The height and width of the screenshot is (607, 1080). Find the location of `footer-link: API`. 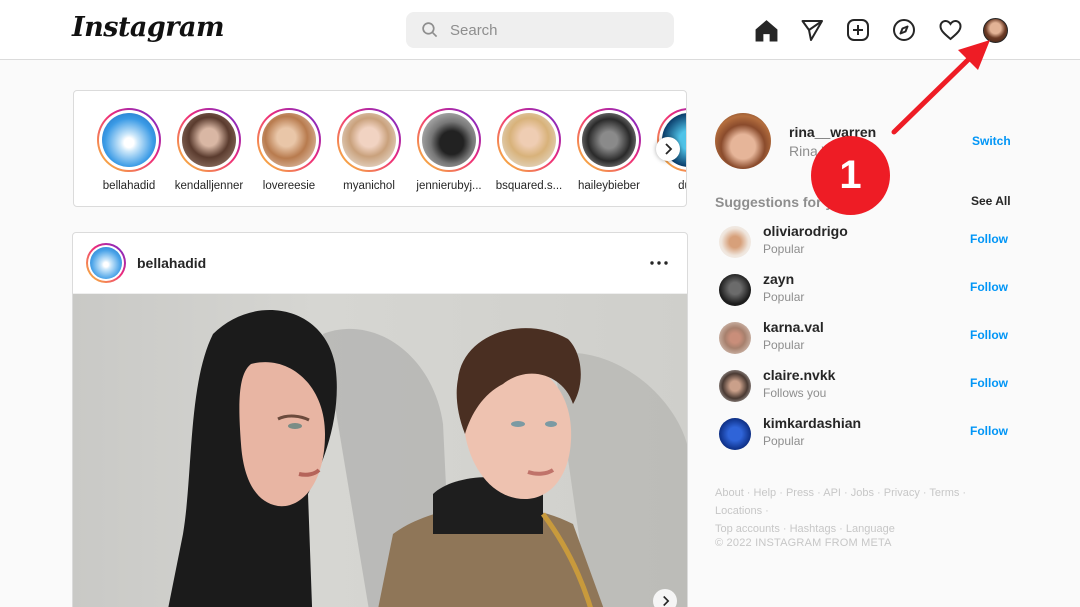

footer-link: API is located at coordinates (832, 493).